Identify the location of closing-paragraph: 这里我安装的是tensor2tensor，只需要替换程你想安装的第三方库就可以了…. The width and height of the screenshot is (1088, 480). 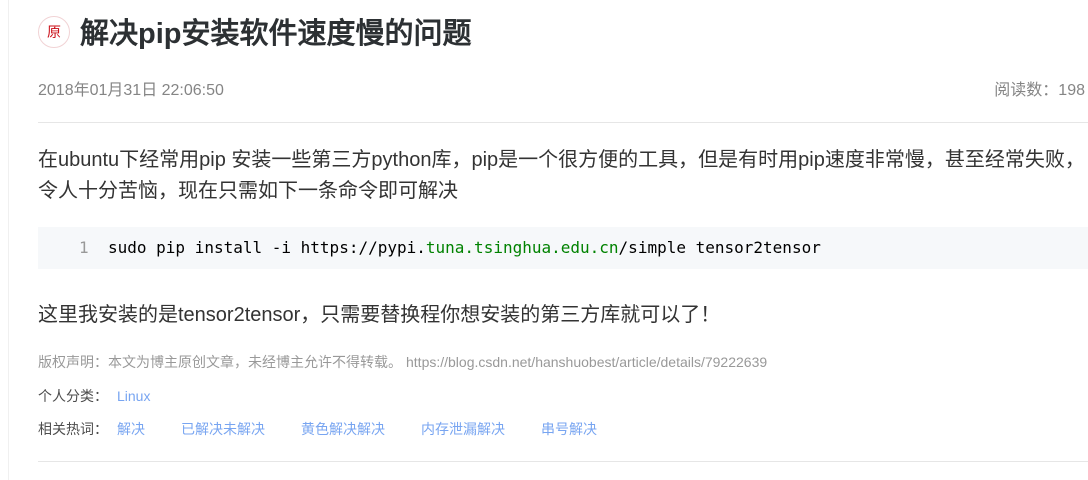
(379, 315).